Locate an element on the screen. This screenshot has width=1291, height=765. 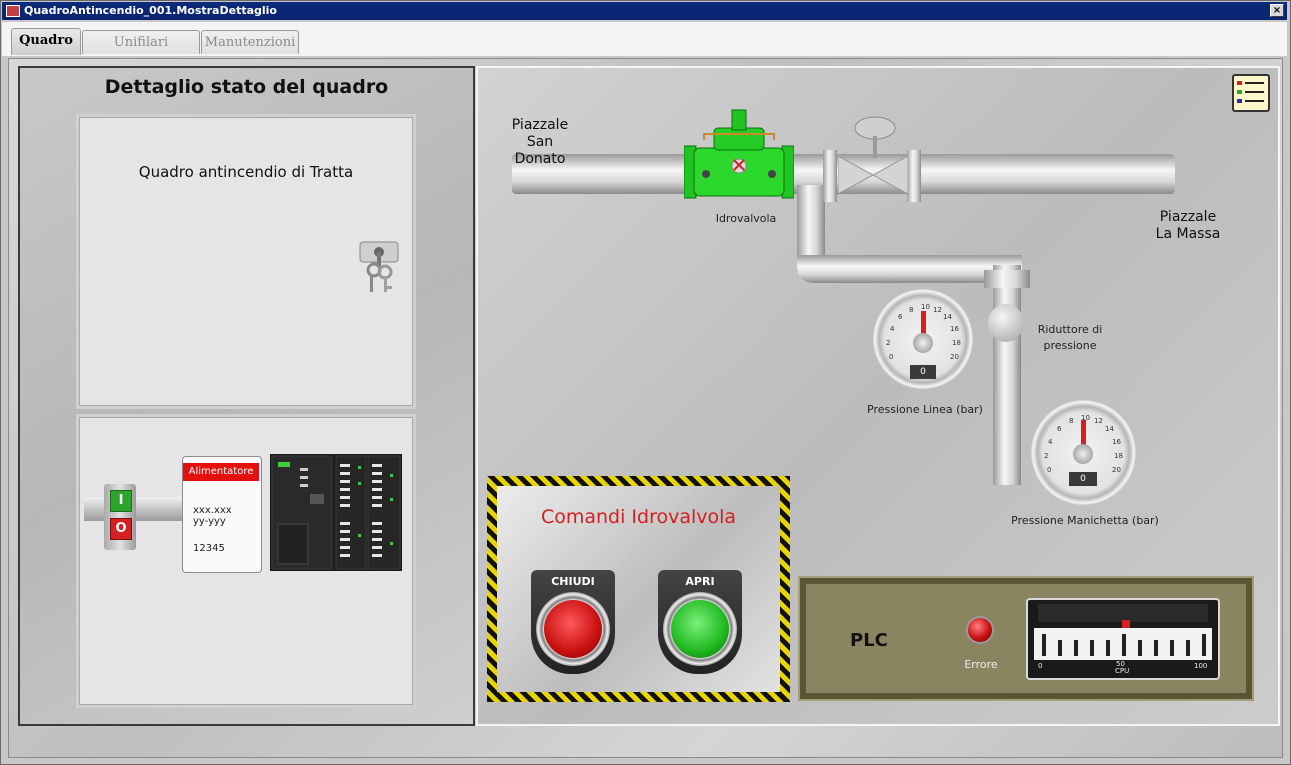
plc-rack-image is located at coordinates (336, 512).